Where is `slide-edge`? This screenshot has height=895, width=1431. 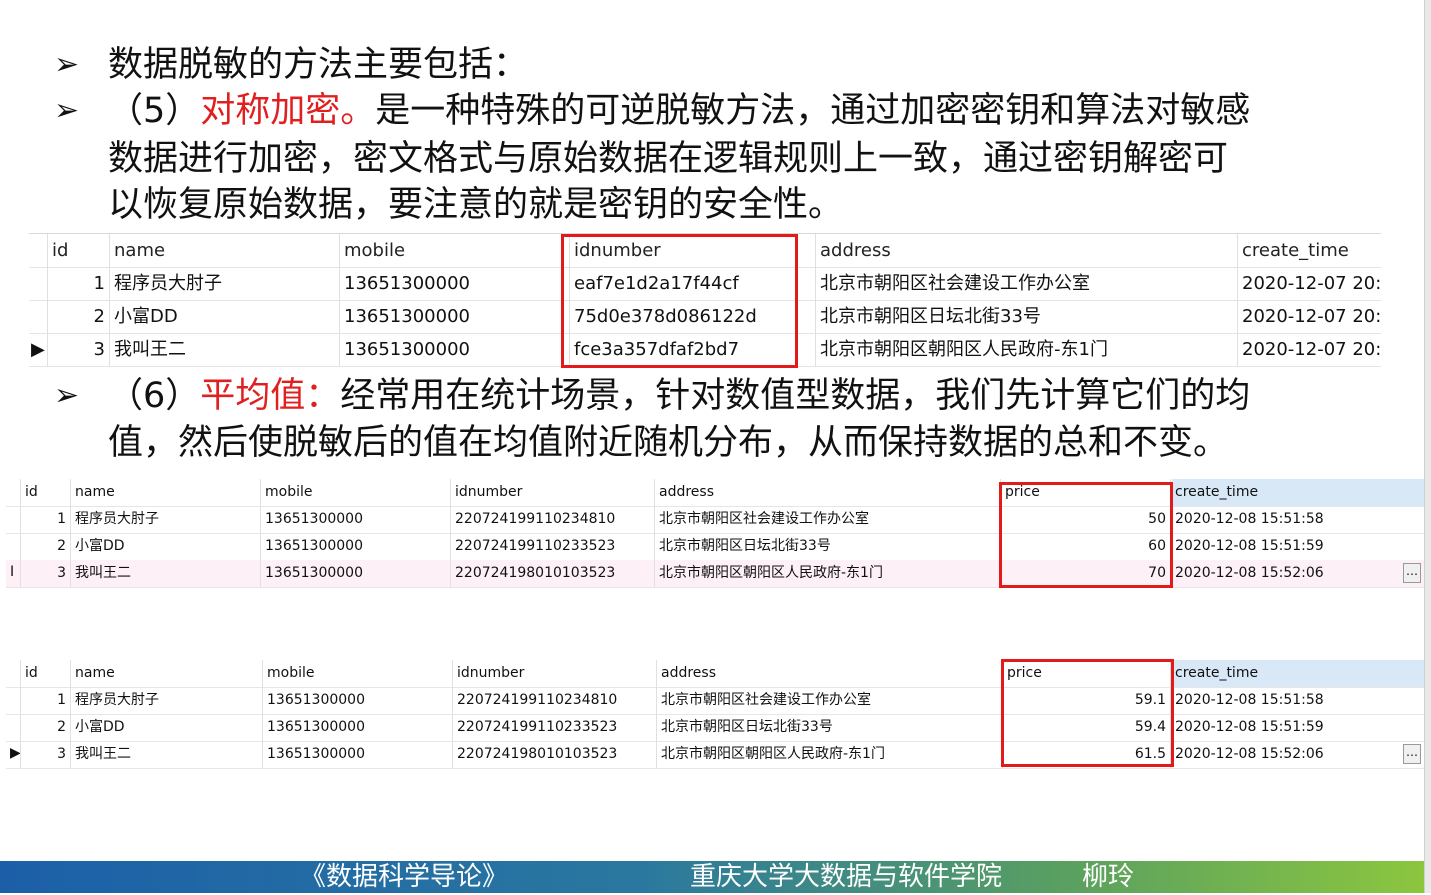 slide-edge is located at coordinates (1427, 446).